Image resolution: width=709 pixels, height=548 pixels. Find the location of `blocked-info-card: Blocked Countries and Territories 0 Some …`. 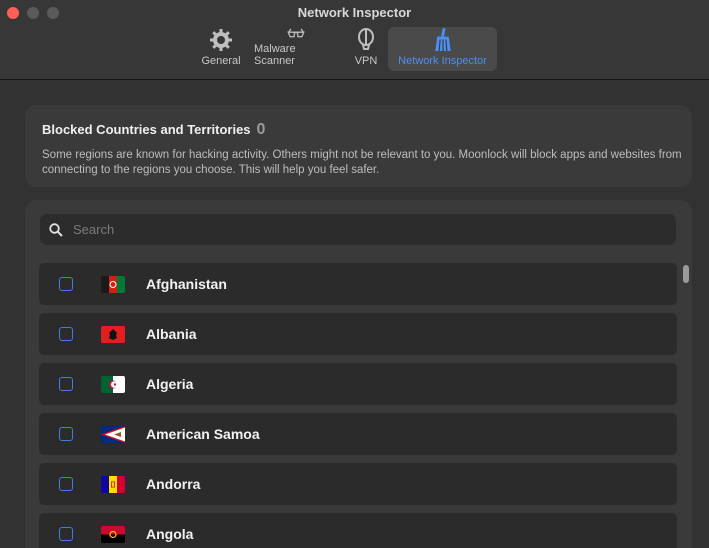

blocked-info-card: Blocked Countries and Territories 0 Some … is located at coordinates (358, 146).